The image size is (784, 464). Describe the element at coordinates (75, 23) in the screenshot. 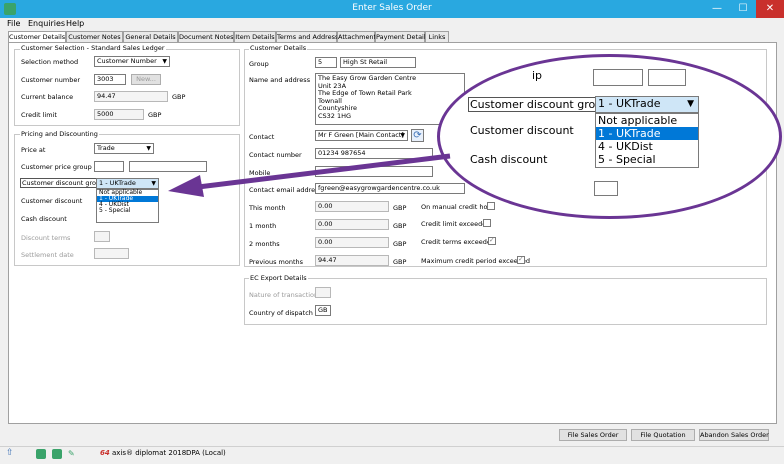

I see `menu-help: Help` at that location.